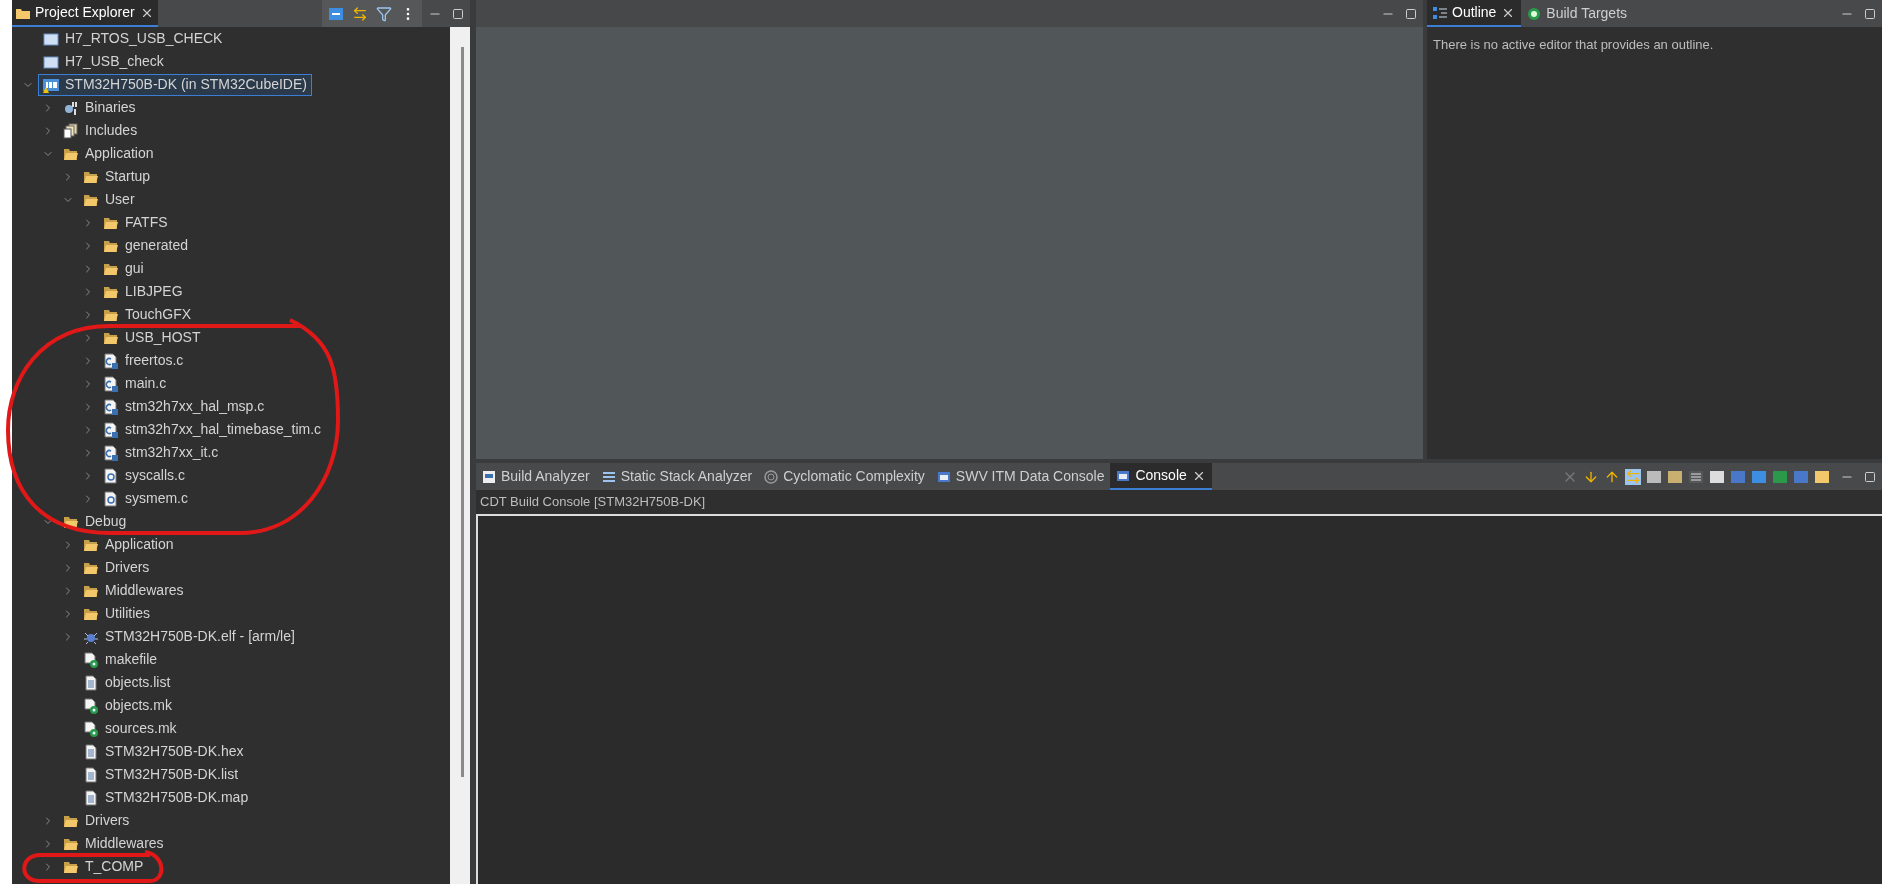 This screenshot has height=884, width=1882. Describe the element at coordinates (143, 360) in the screenshot. I see `tree-item: freertos.c` at that location.